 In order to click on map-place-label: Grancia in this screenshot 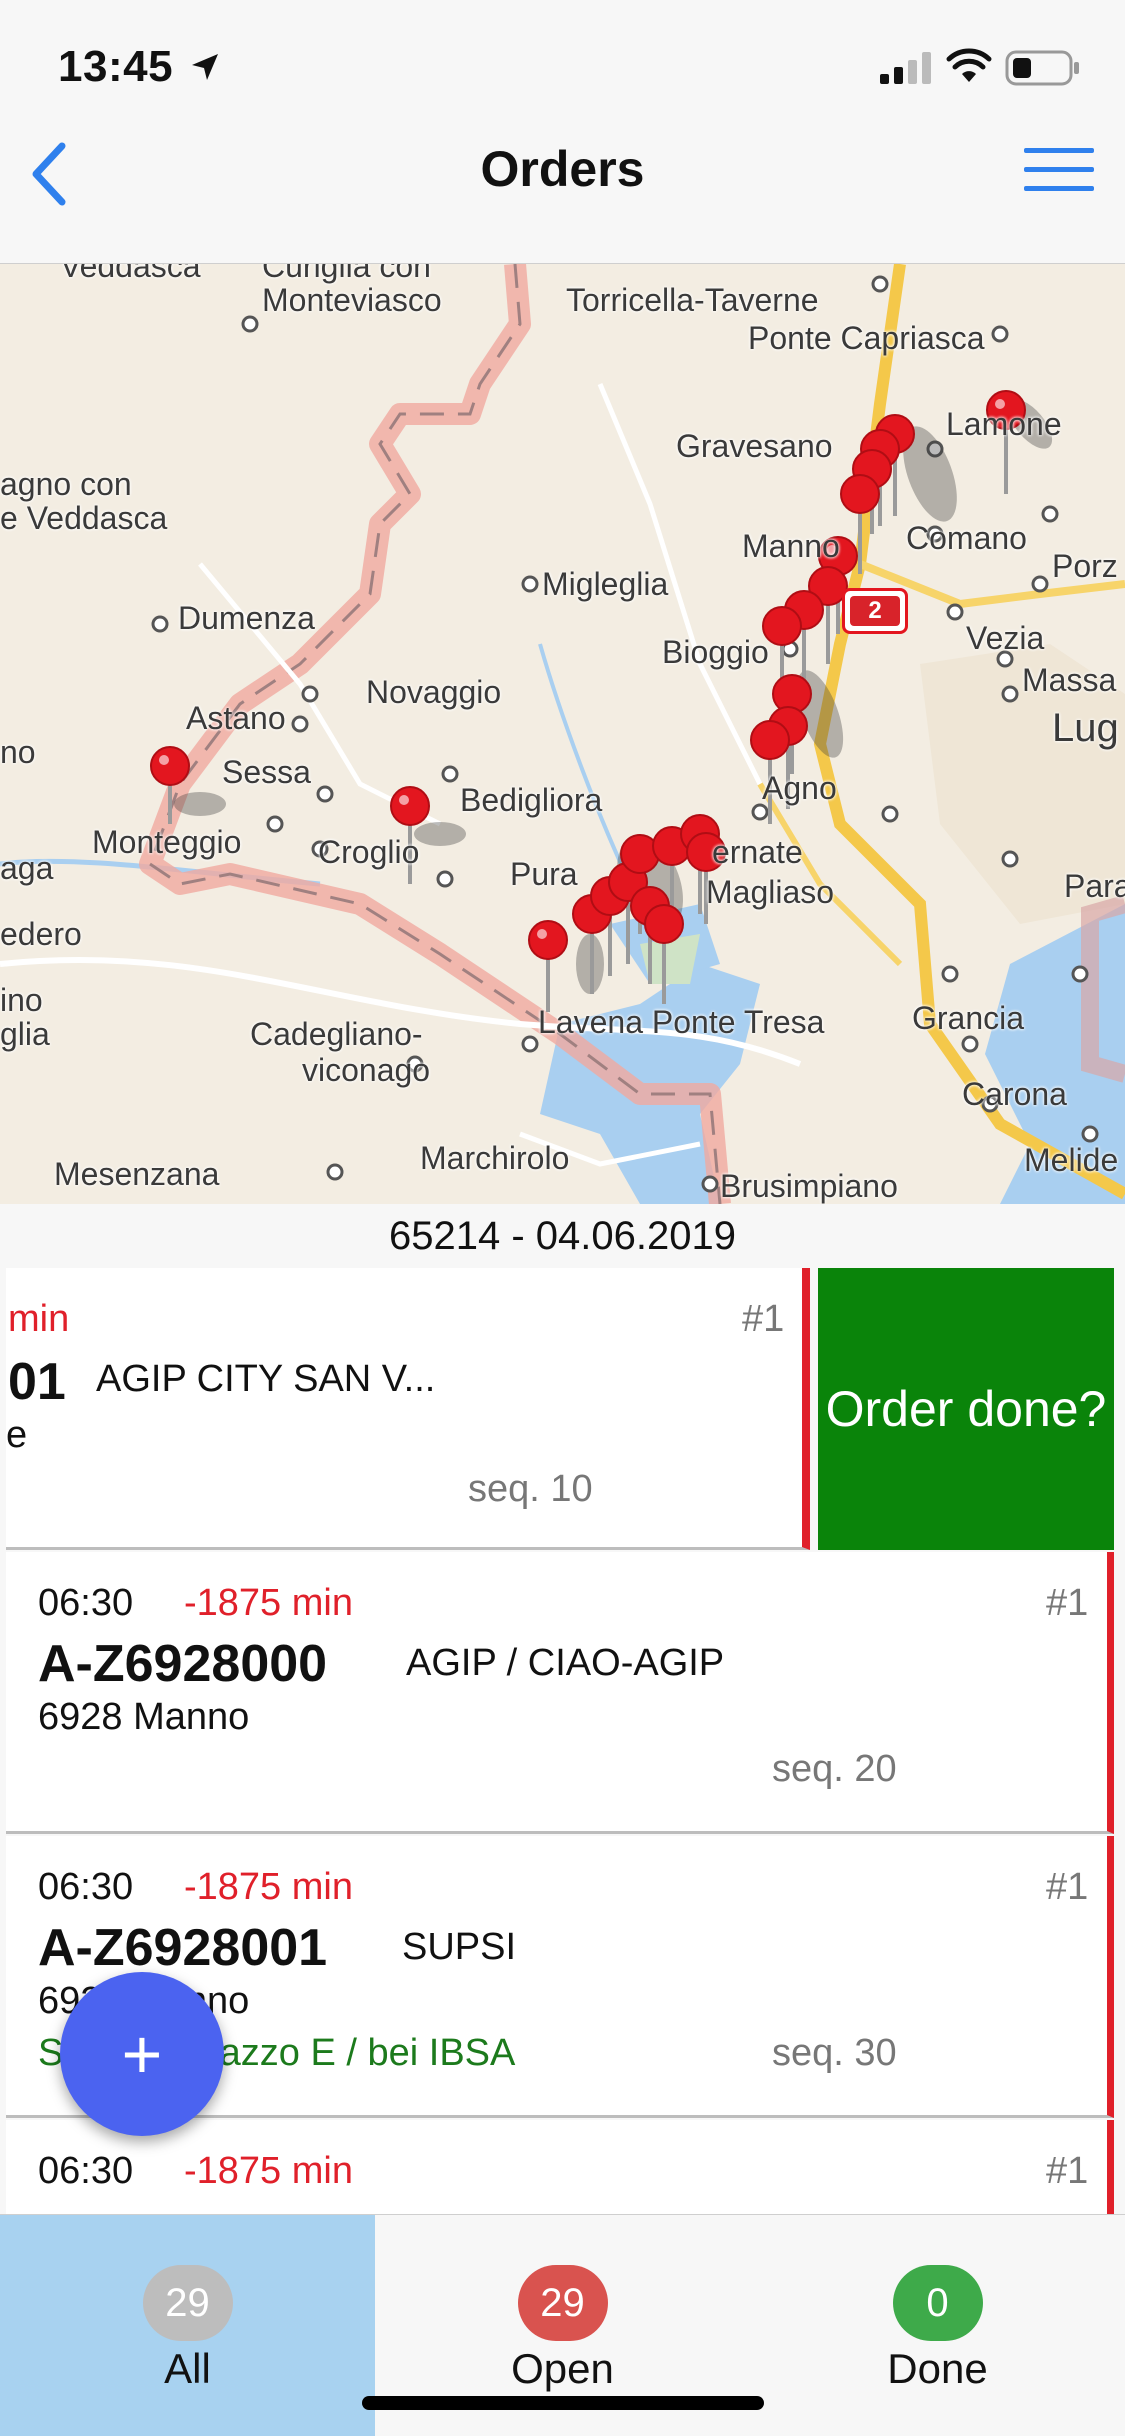, I will do `click(968, 1018)`.